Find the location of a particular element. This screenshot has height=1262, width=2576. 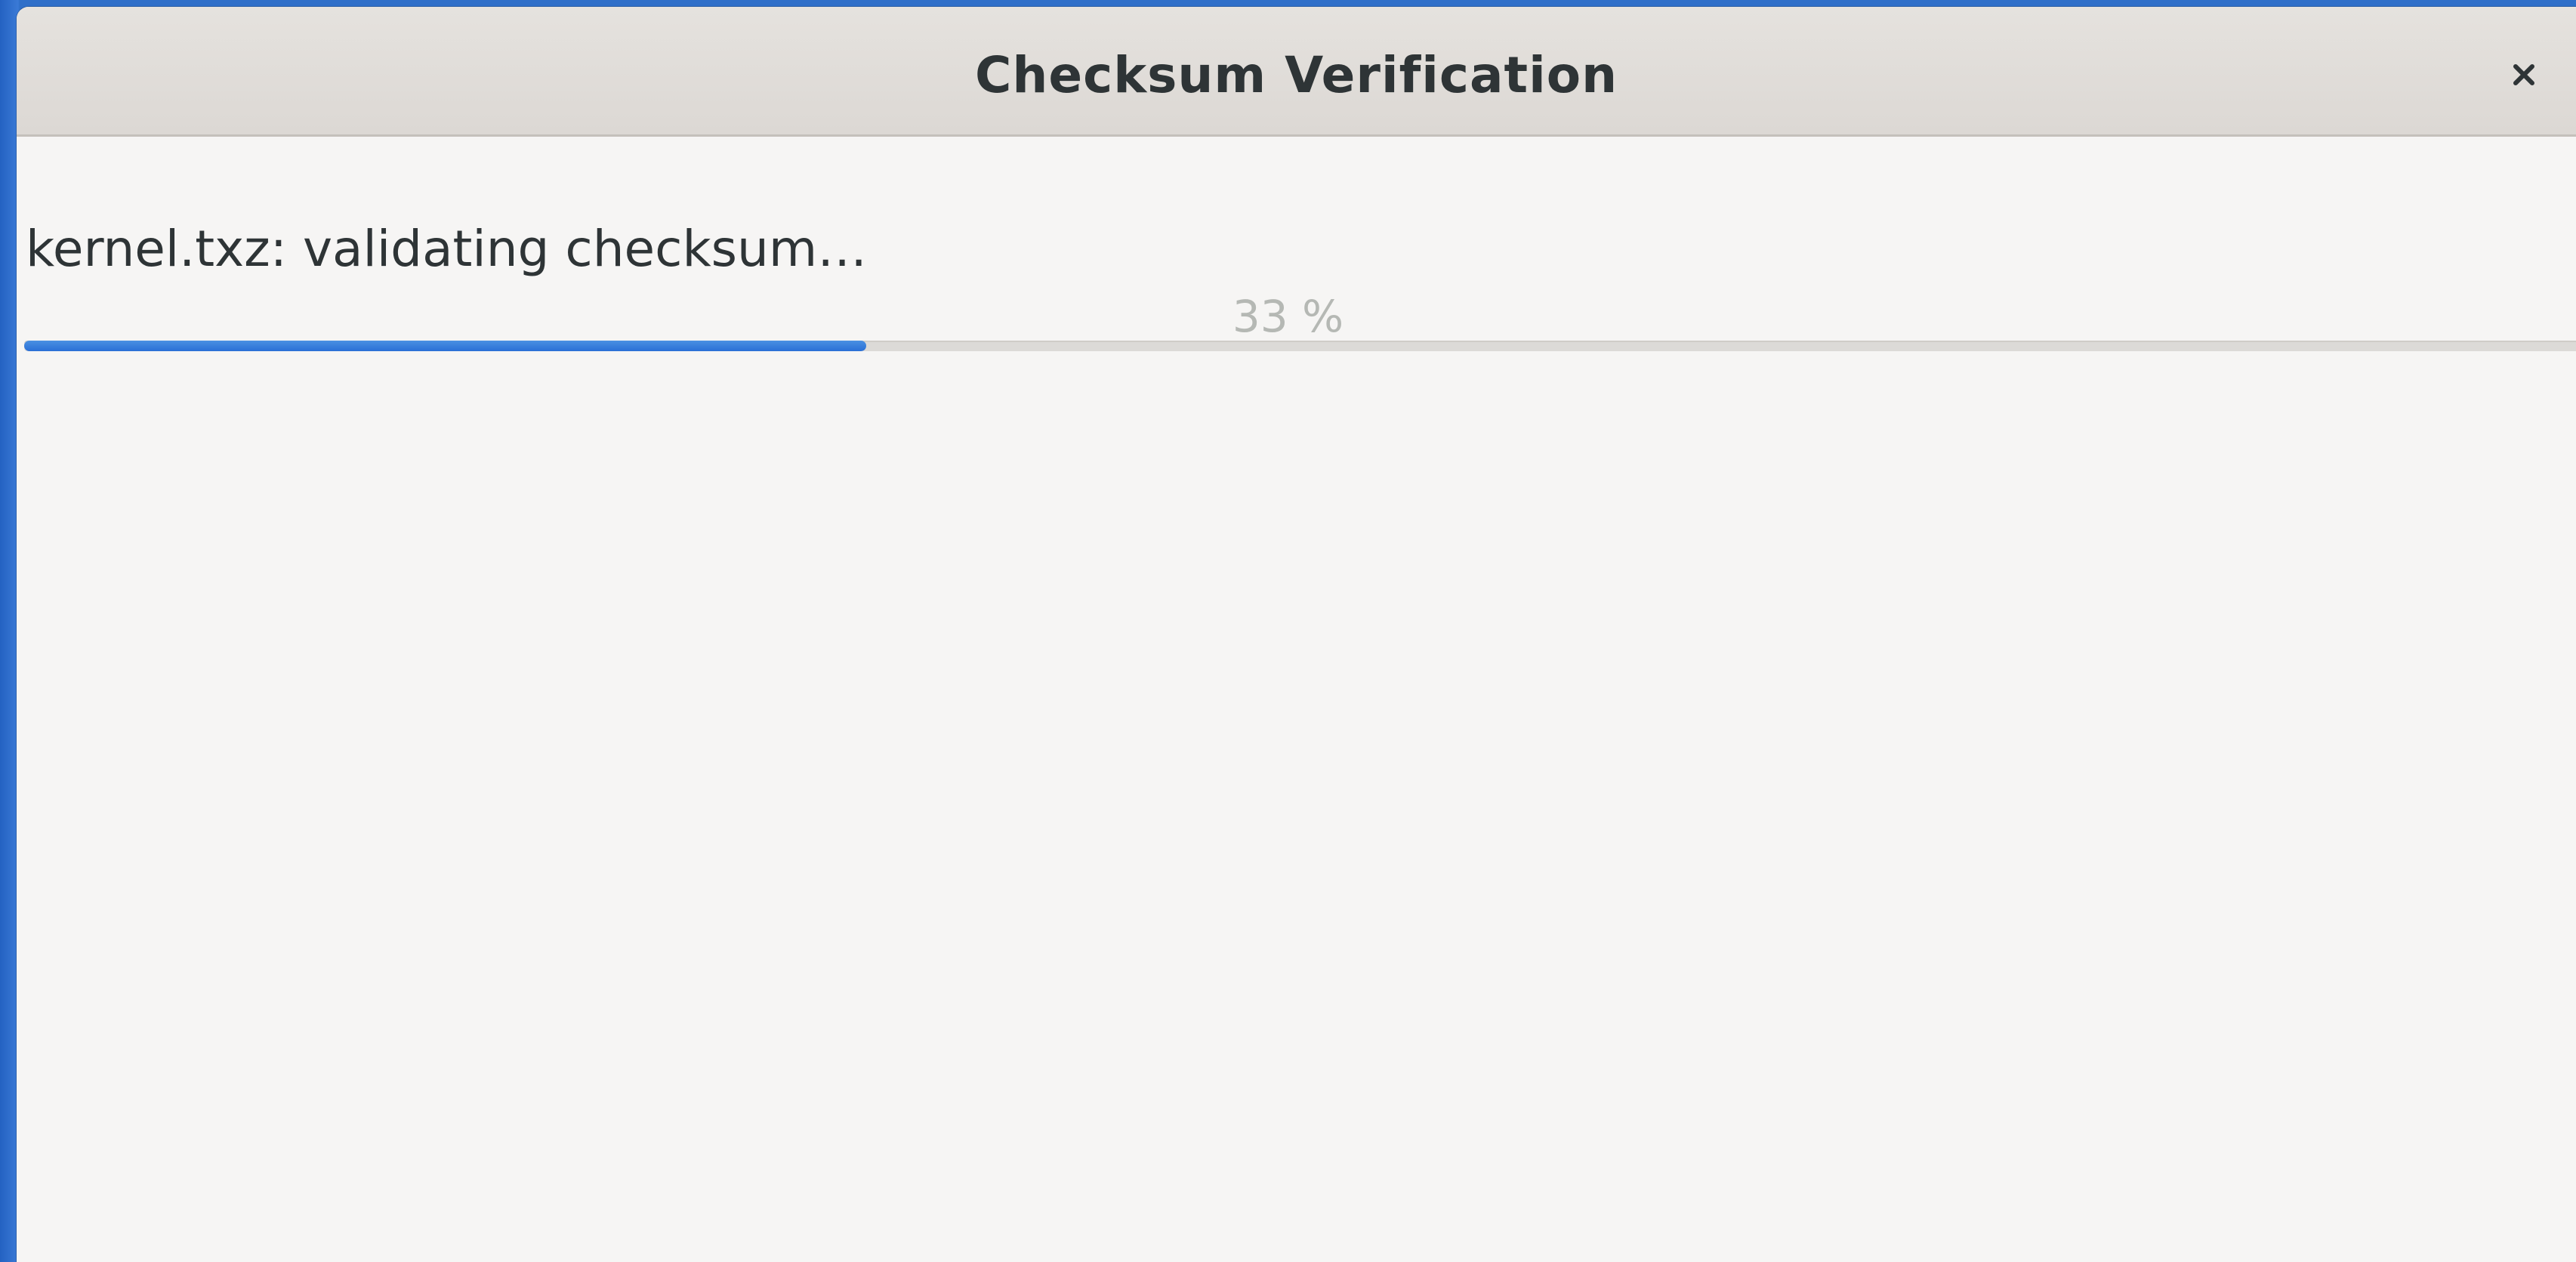

titlebar: Checksum Verification is located at coordinates (1296, 72).